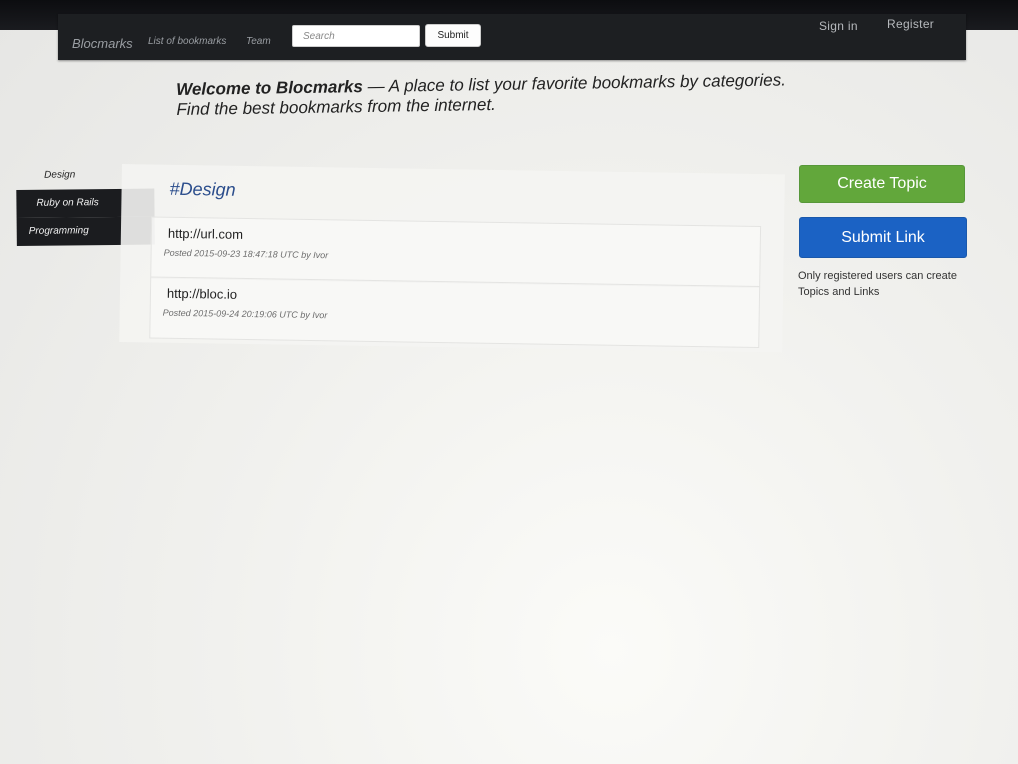 The height and width of the screenshot is (764, 1018). What do you see at coordinates (883, 237) in the screenshot?
I see `submit-link-button: Submit Link` at bounding box center [883, 237].